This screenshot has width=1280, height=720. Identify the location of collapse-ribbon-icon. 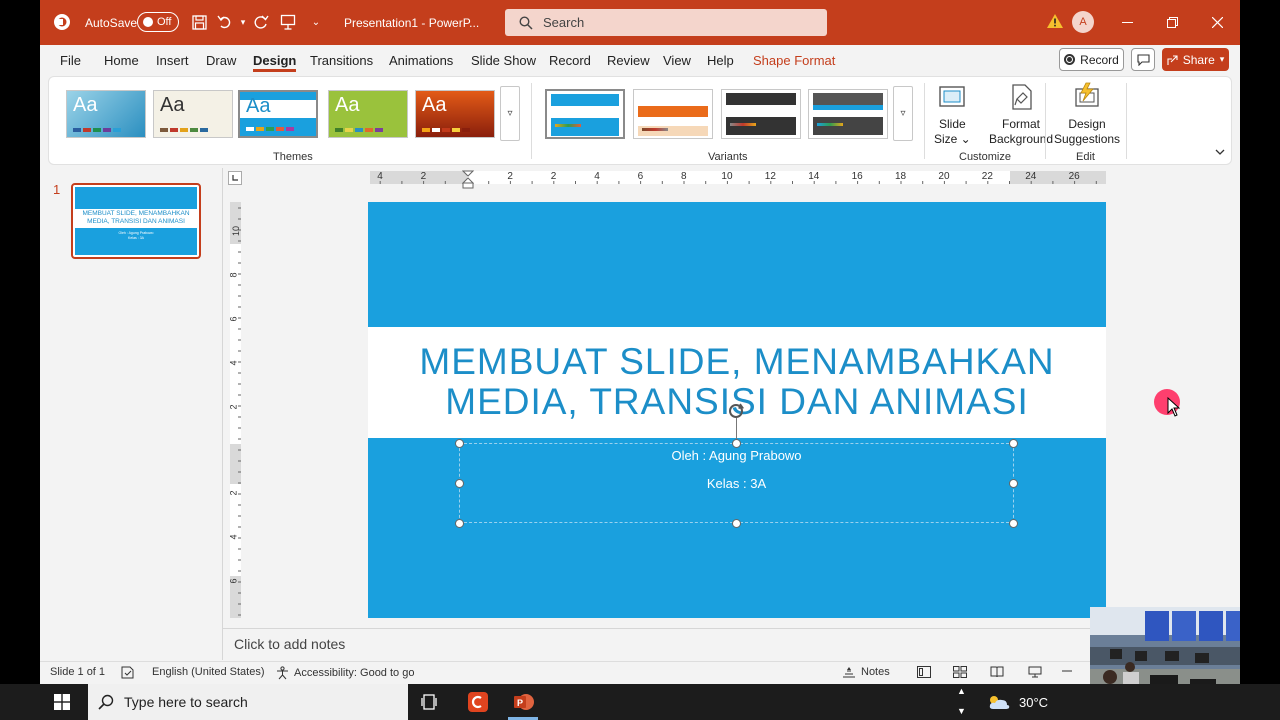
(1220, 153).